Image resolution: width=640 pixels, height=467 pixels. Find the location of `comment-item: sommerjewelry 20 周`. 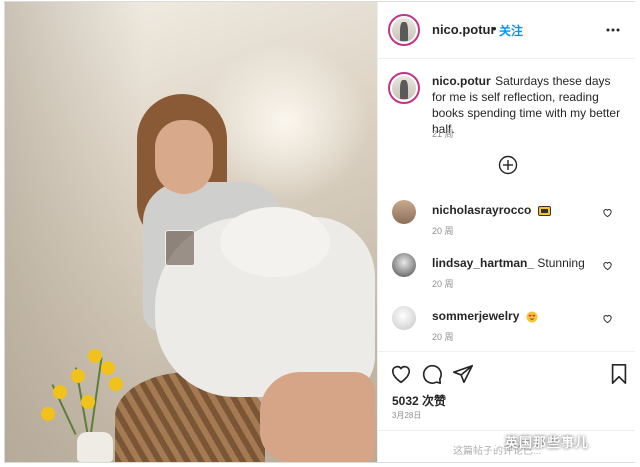

comment-item: sommerjewelry 20 周 is located at coordinates (506, 329).